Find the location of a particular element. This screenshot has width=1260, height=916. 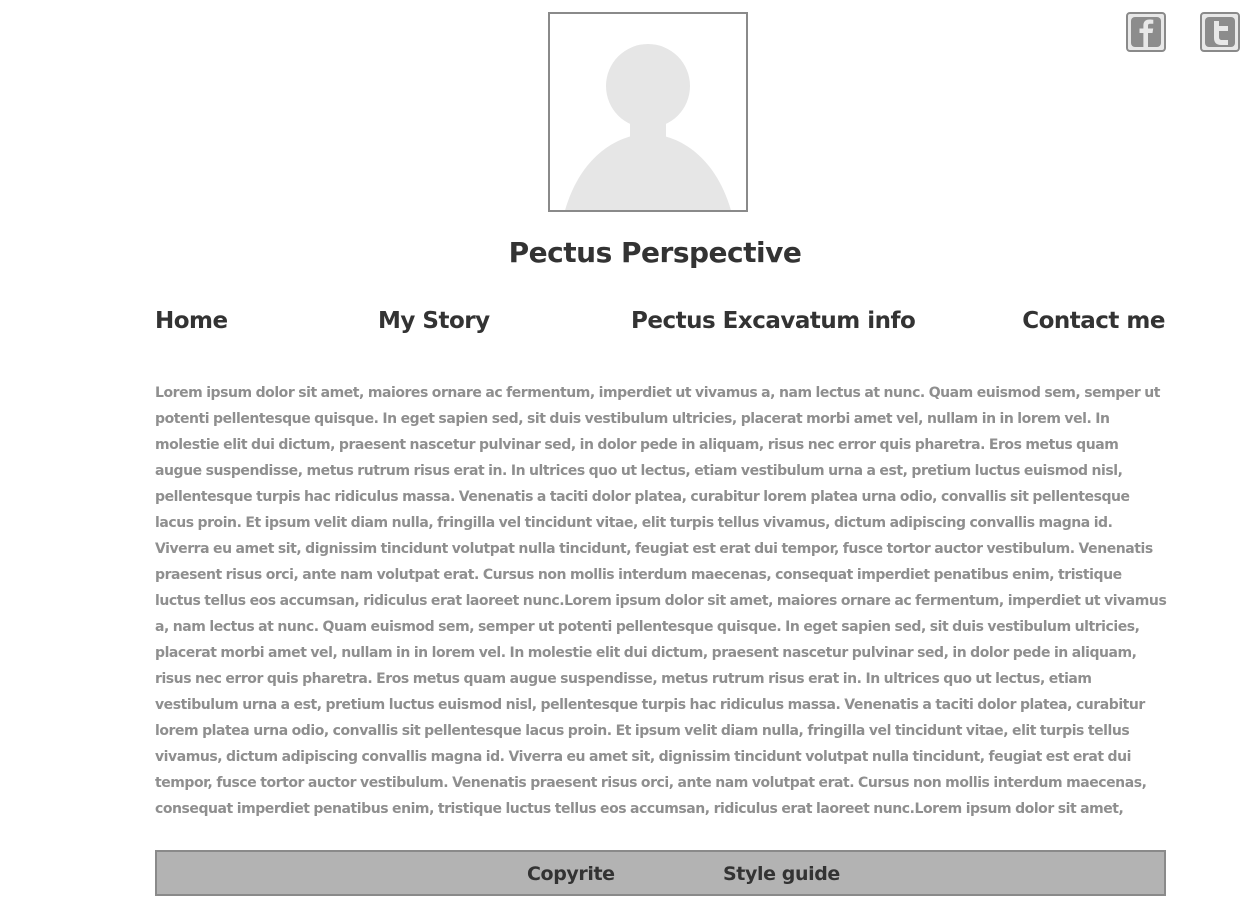

user-placeholder-icon is located at coordinates (648, 127).